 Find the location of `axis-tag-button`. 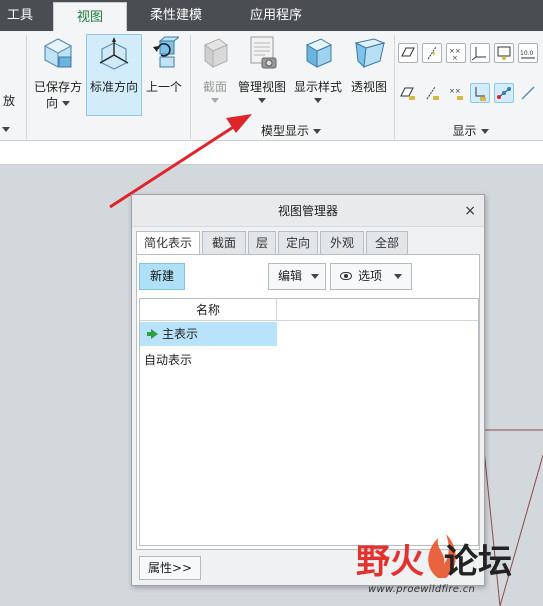

axis-tag-button is located at coordinates (432, 93).